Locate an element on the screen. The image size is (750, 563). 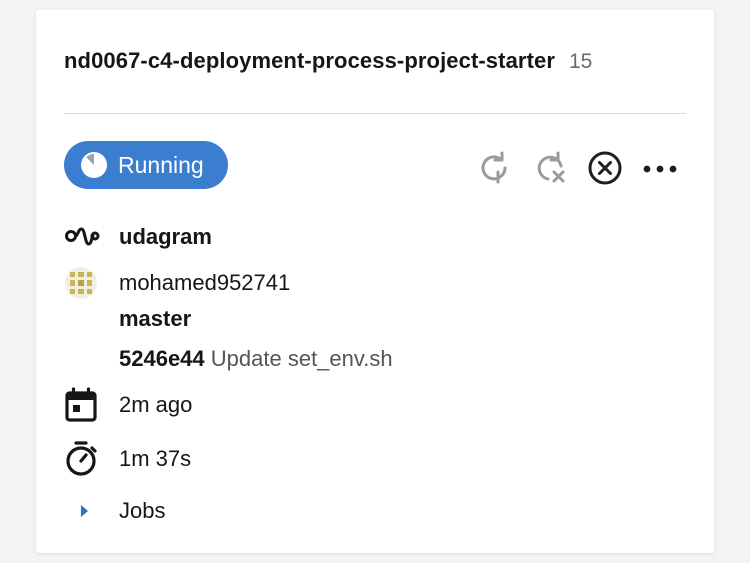
pipeline-number: 15 is located at coordinates (581, 61).